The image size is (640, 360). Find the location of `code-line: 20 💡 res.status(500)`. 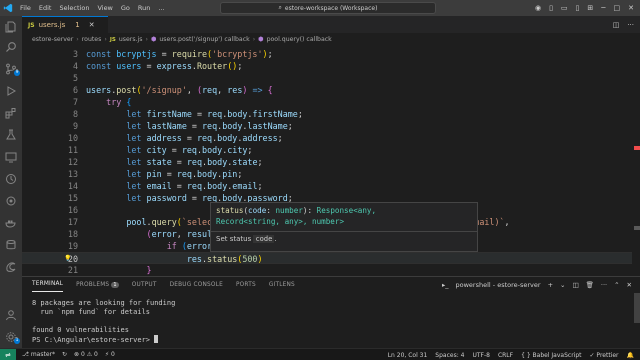

code-line: 20 💡 res.status(500) is located at coordinates (327, 258).